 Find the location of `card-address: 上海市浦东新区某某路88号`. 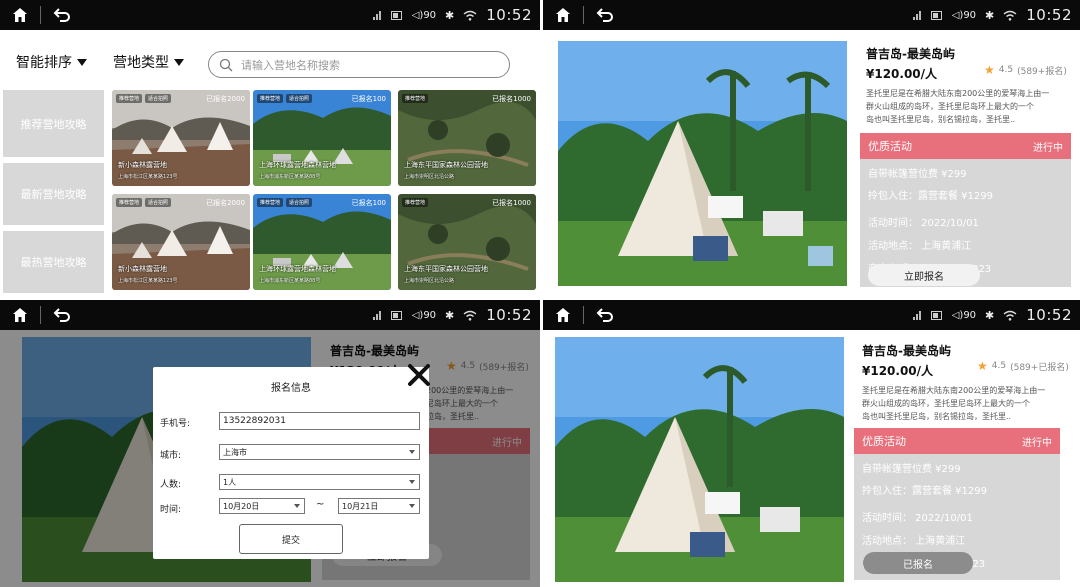

card-address: 上海市浦东新区某某路88号 is located at coordinates (290, 281).